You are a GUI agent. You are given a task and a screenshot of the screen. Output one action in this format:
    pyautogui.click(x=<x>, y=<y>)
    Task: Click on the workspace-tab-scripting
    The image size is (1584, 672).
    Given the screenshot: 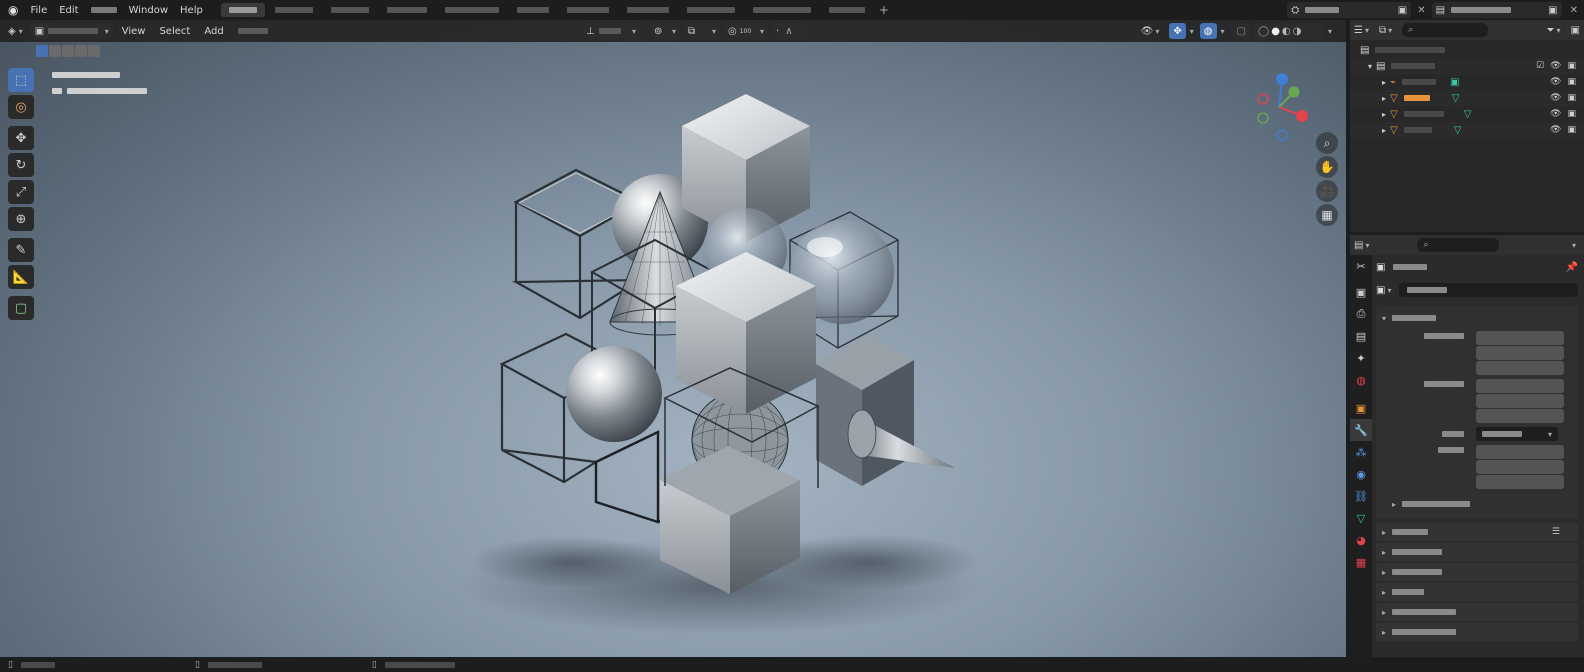 What is the action you would take?
    pyautogui.click(x=847, y=10)
    